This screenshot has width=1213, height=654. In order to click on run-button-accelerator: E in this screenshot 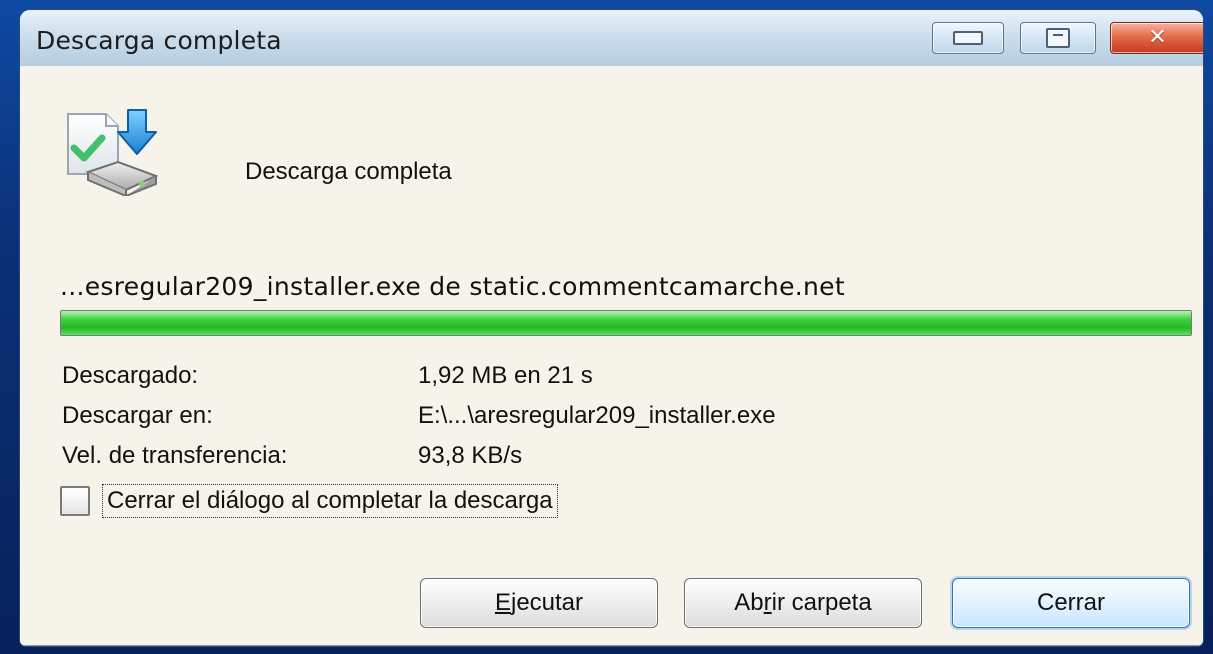, I will do `click(502, 602)`.